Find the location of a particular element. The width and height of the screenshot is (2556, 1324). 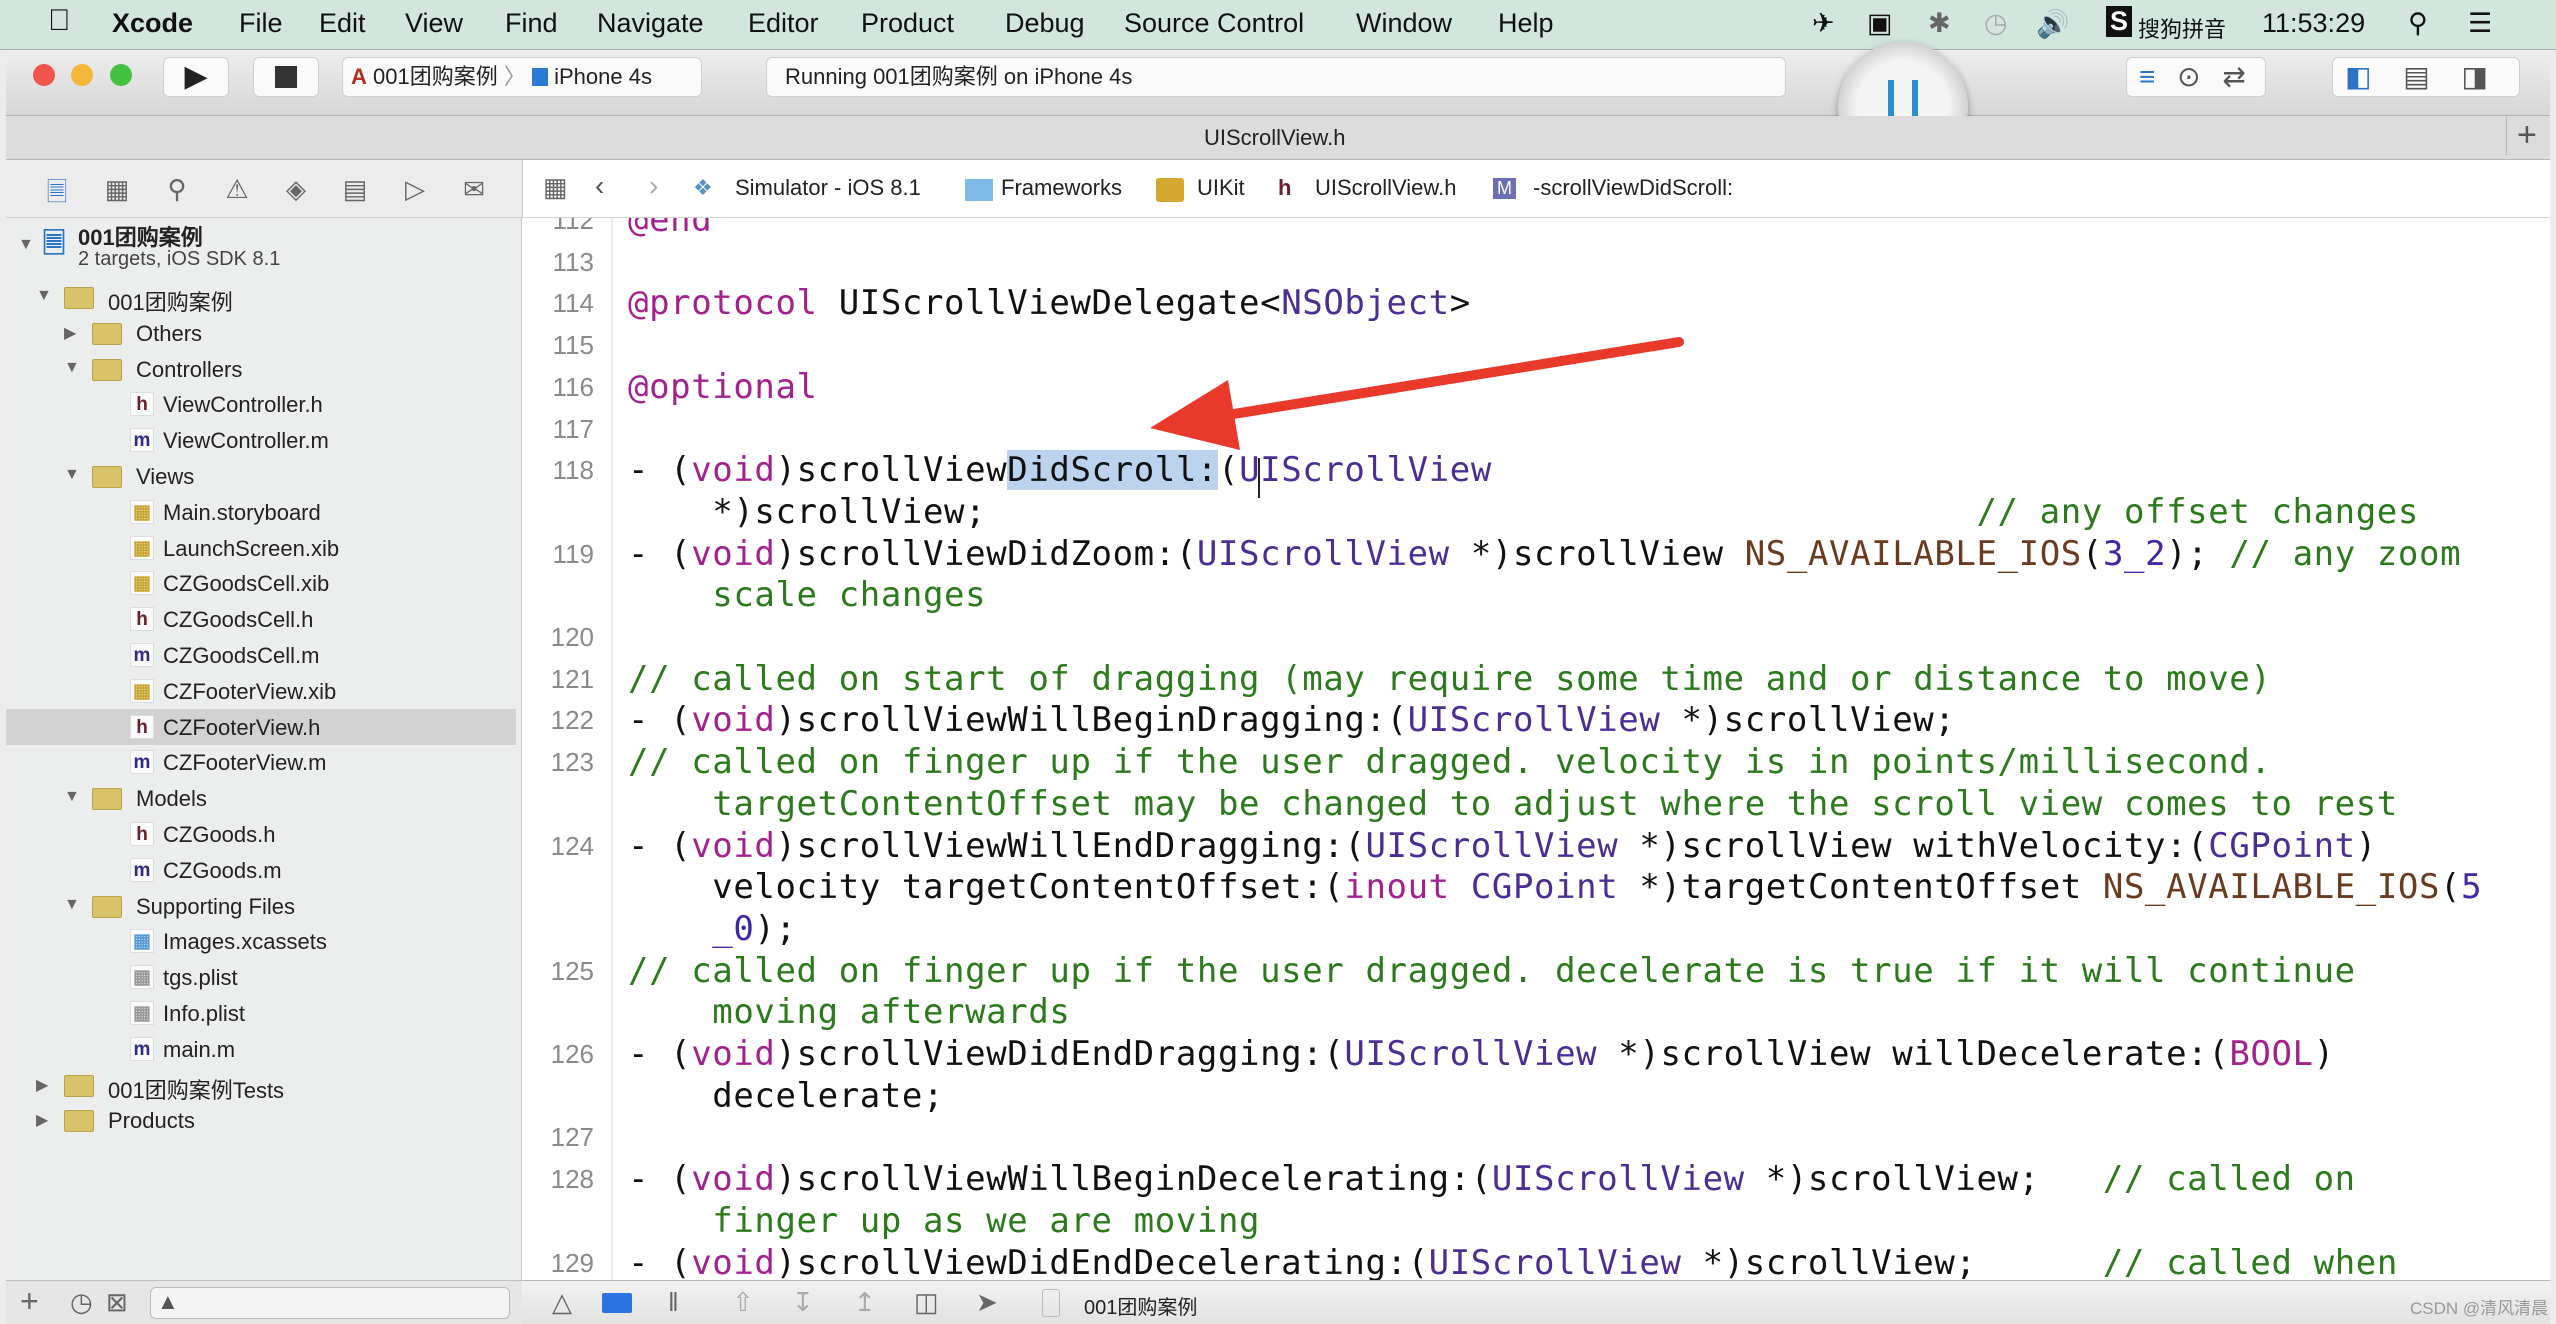

report-navigator-icon: ✉ is located at coordinates (474, 189).